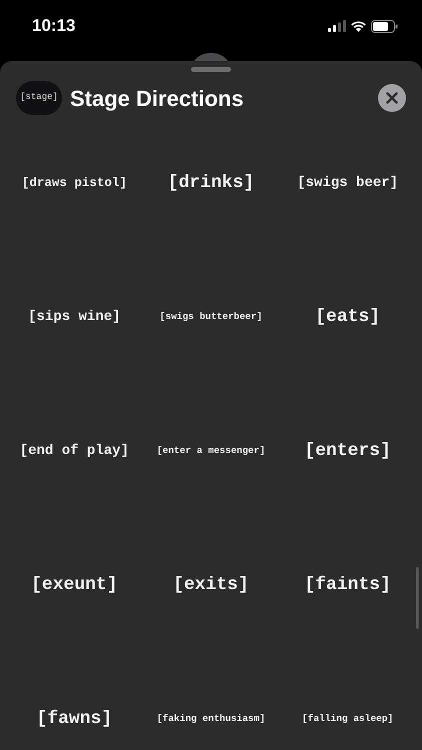  Describe the element at coordinates (348, 719) in the screenshot. I see `sticker: [falling asleep]` at that location.